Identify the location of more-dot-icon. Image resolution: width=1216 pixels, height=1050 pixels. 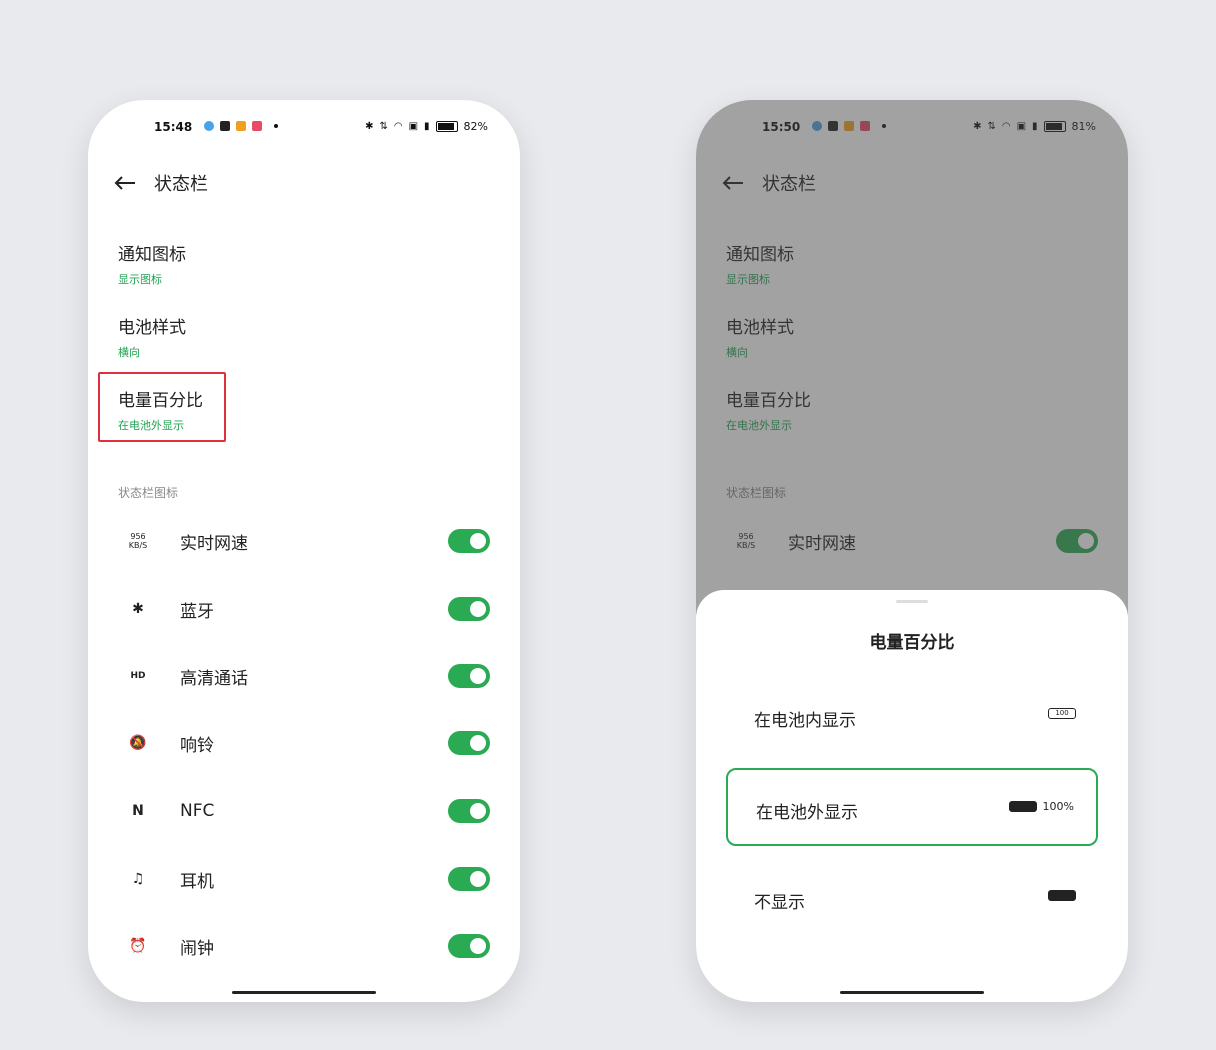
(276, 126).